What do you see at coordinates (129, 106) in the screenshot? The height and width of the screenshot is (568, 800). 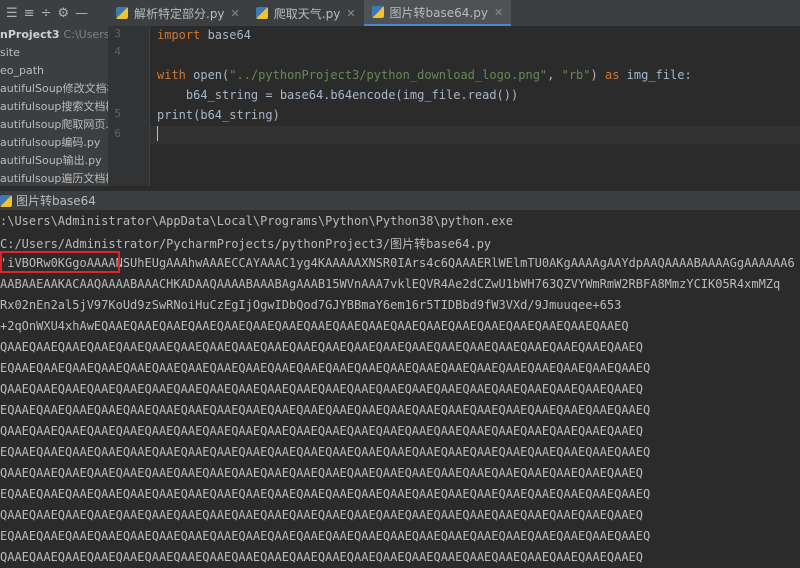 I see `line-number-gutter: 3 4 5 6` at bounding box center [129, 106].